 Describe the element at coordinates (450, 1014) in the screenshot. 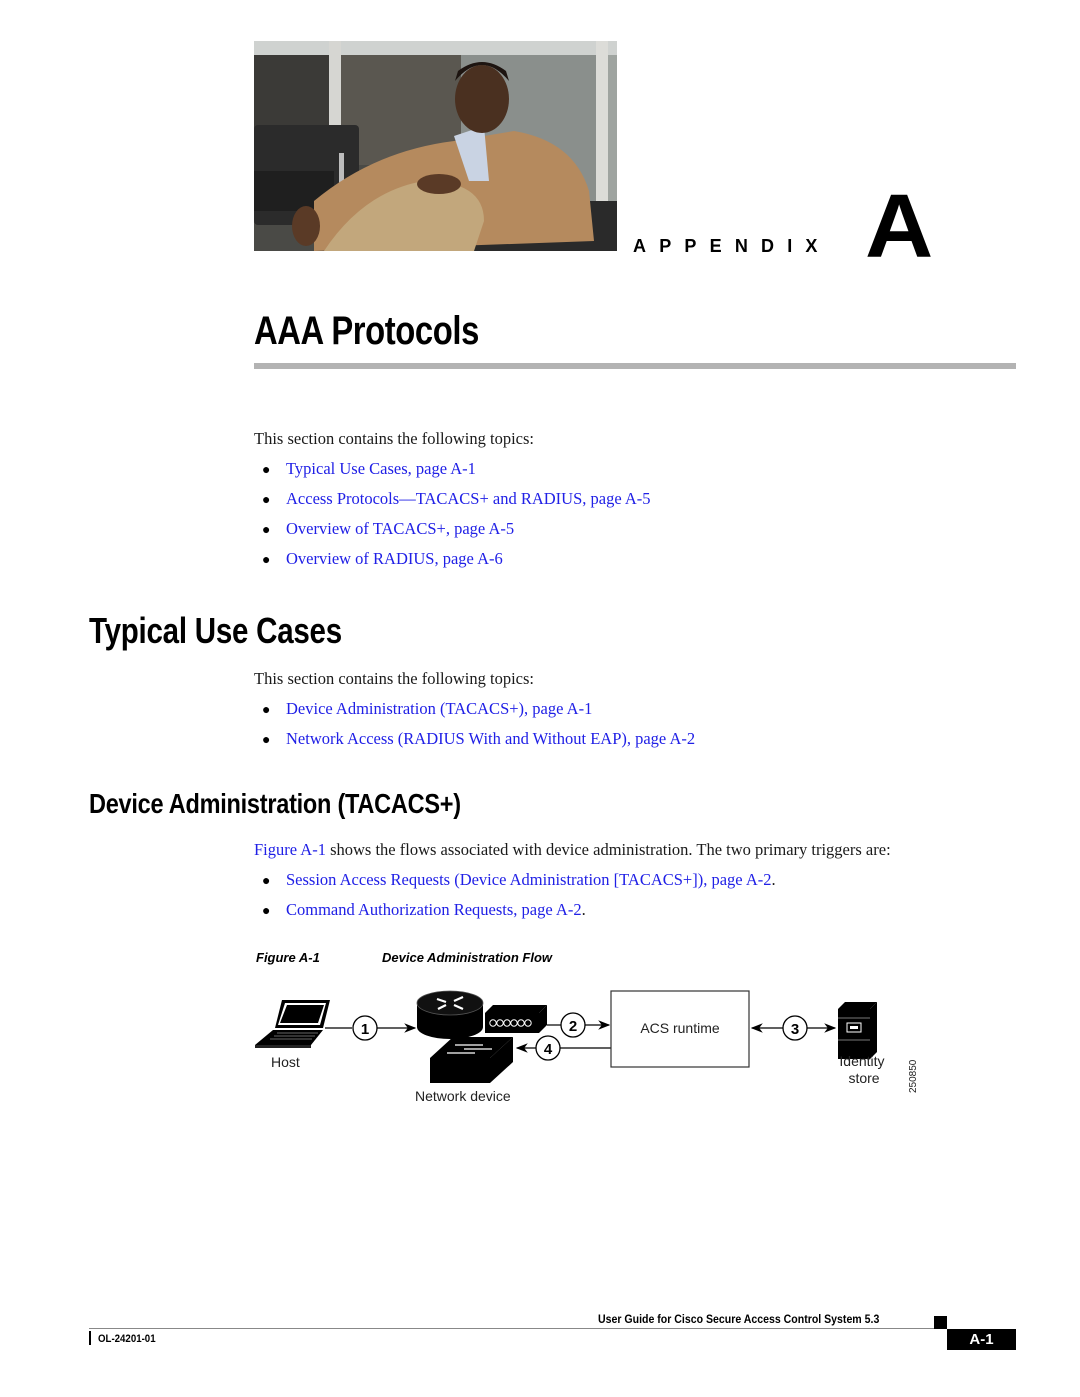

I see `router-icon` at that location.